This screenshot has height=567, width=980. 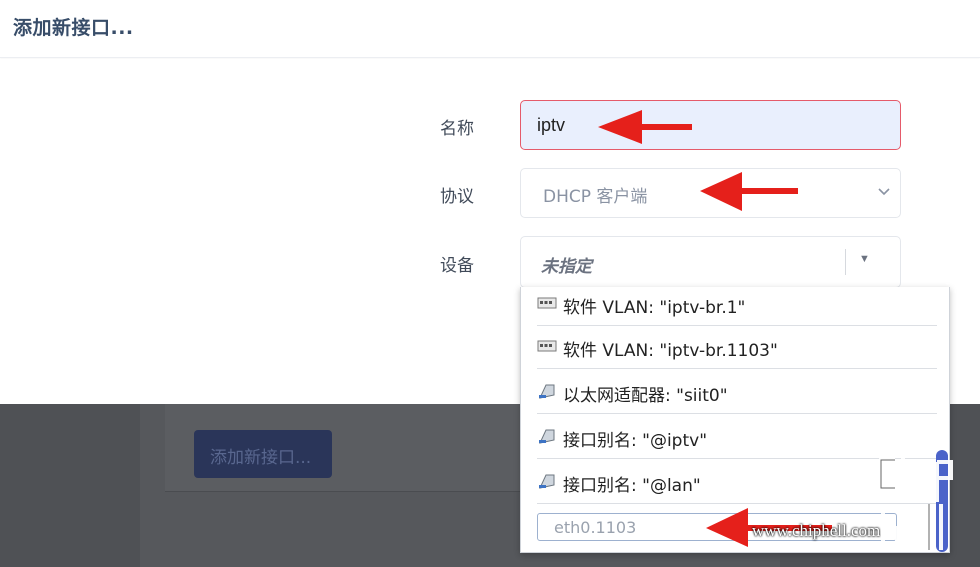 What do you see at coordinates (845, 262) in the screenshot?
I see `select-separator` at bounding box center [845, 262].